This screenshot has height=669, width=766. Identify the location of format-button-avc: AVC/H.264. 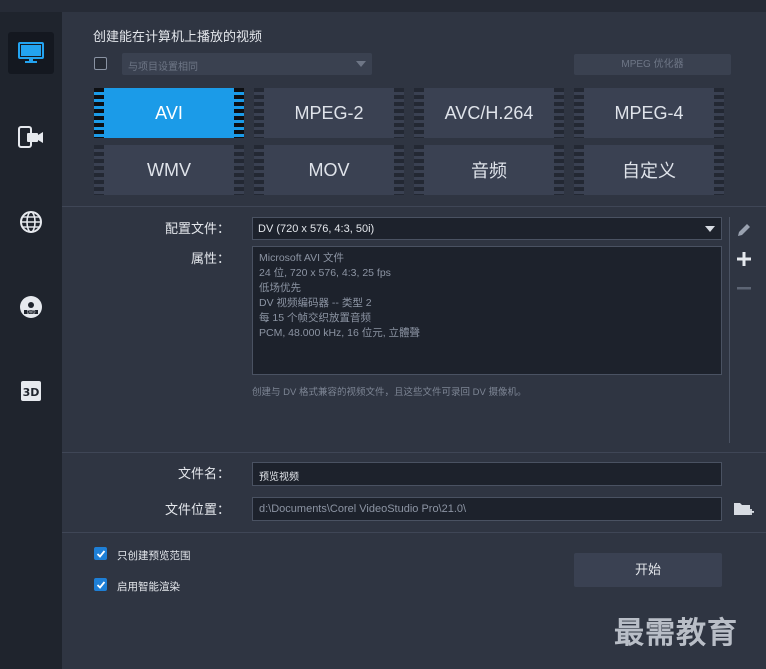
(489, 113).